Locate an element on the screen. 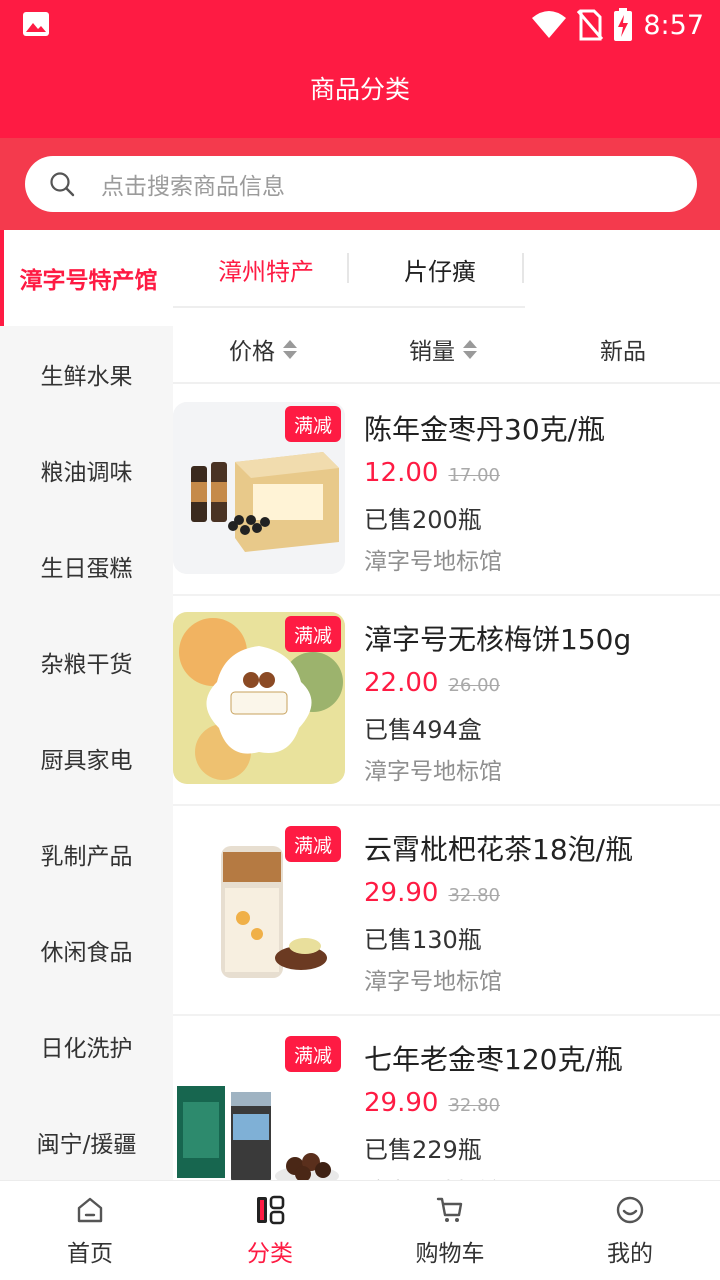 This screenshot has width=720, height=1280. status-bar: 8:57 is located at coordinates (360, 25).